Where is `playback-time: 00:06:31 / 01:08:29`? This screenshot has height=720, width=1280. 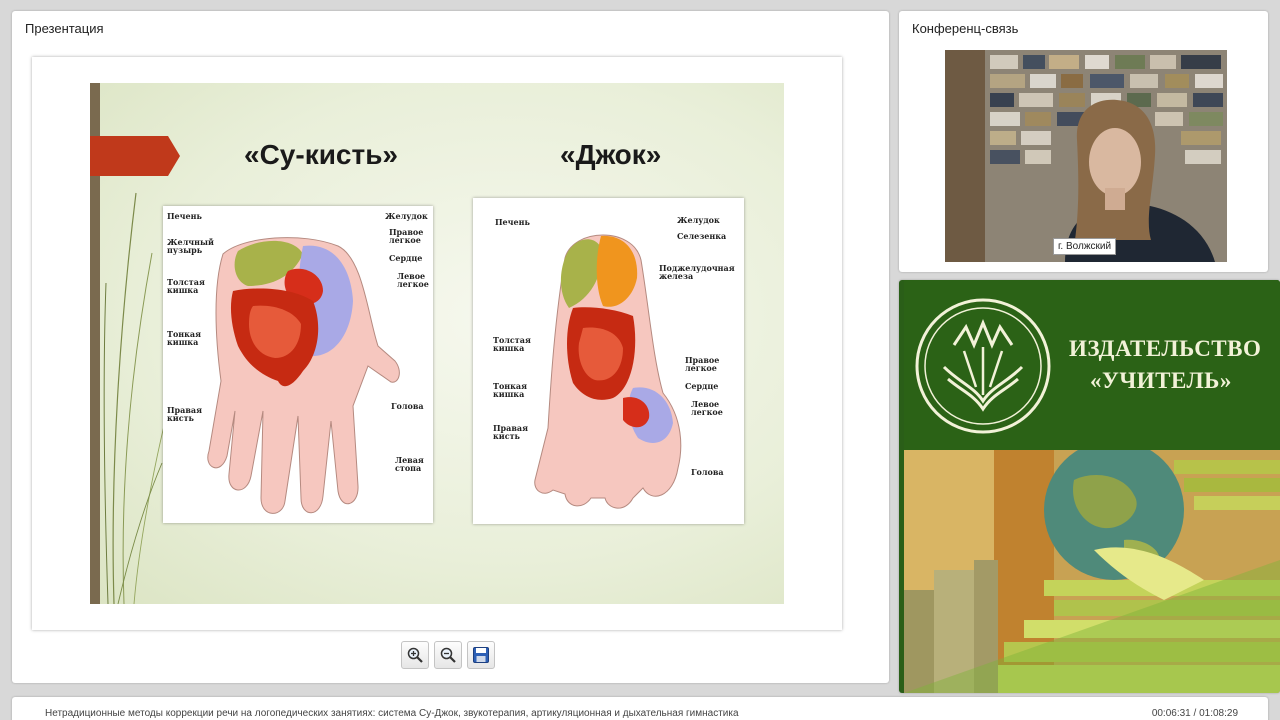
playback-time: 00:06:31 / 01:08:29 is located at coordinates (1194, 713).